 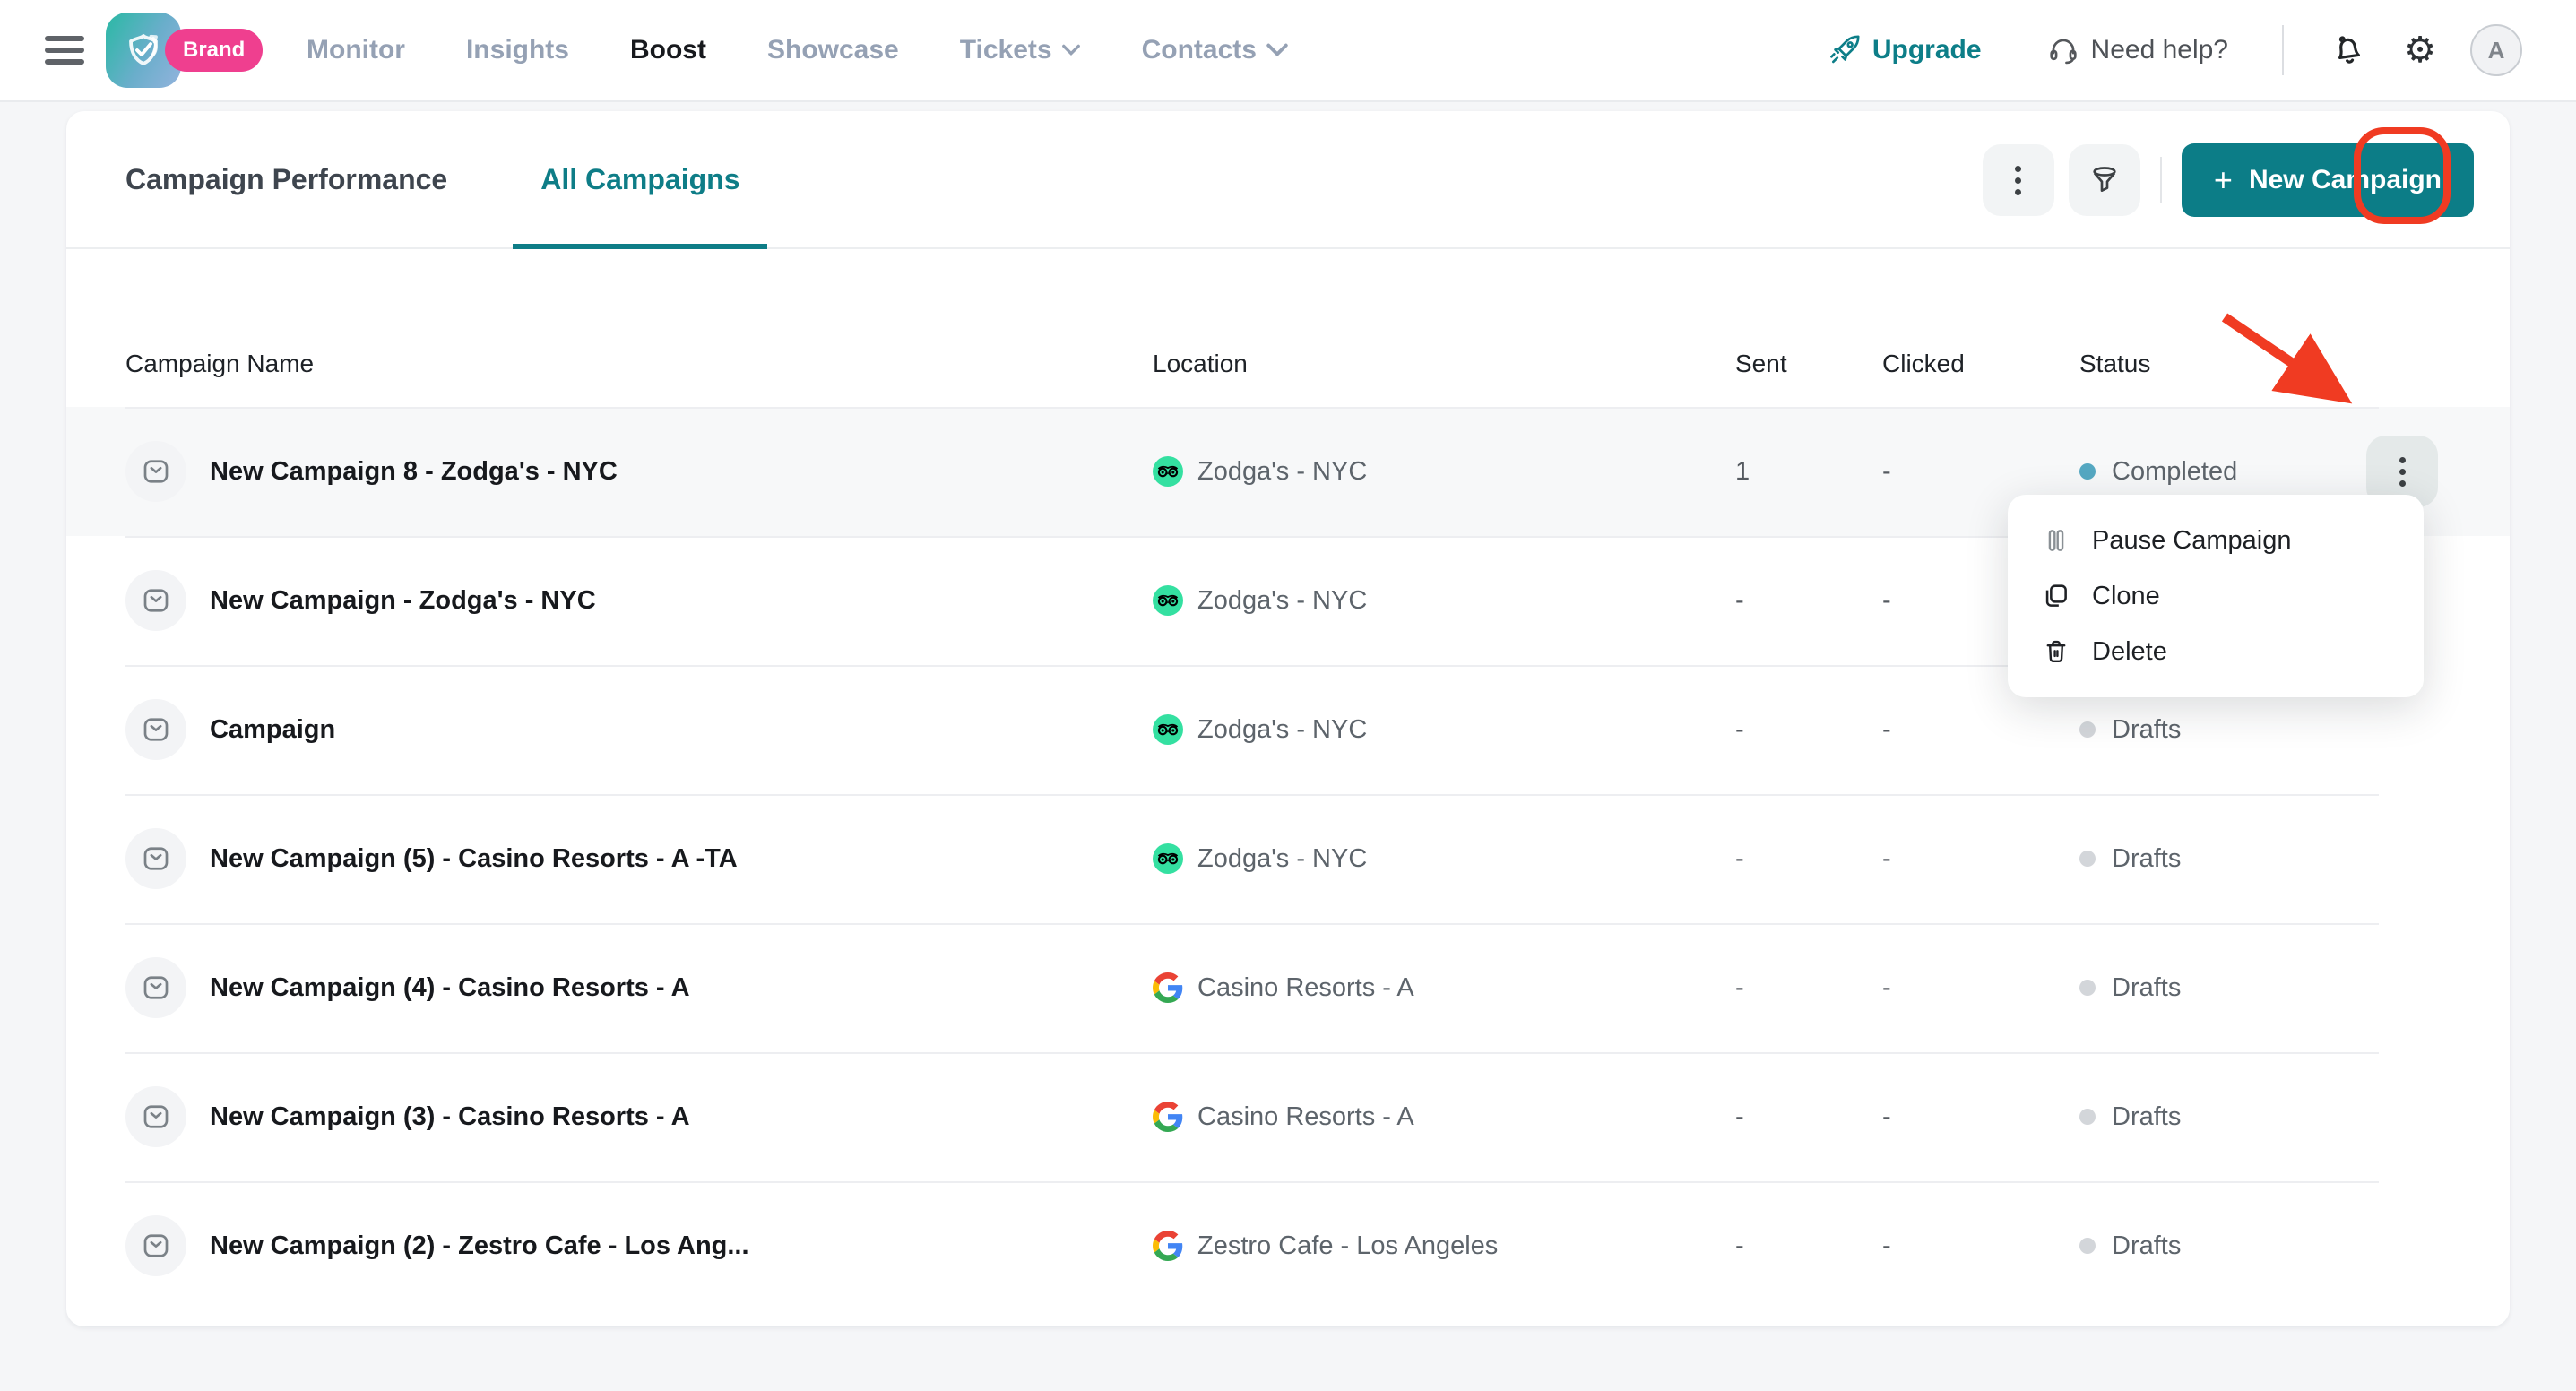 I want to click on sent-value: 1, so click(x=1742, y=471).